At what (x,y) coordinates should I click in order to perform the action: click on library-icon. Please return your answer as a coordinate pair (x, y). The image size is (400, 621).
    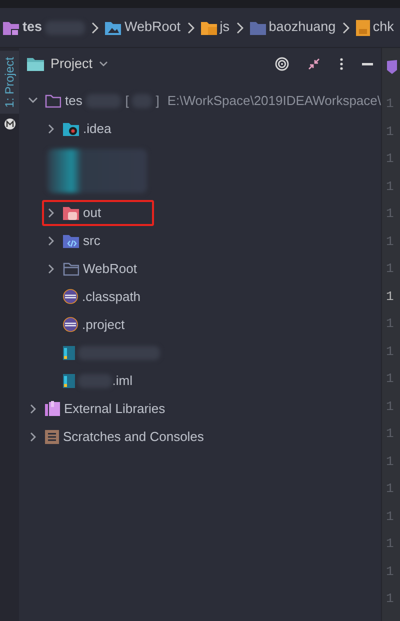
    Looking at the image, I should click on (52, 408).